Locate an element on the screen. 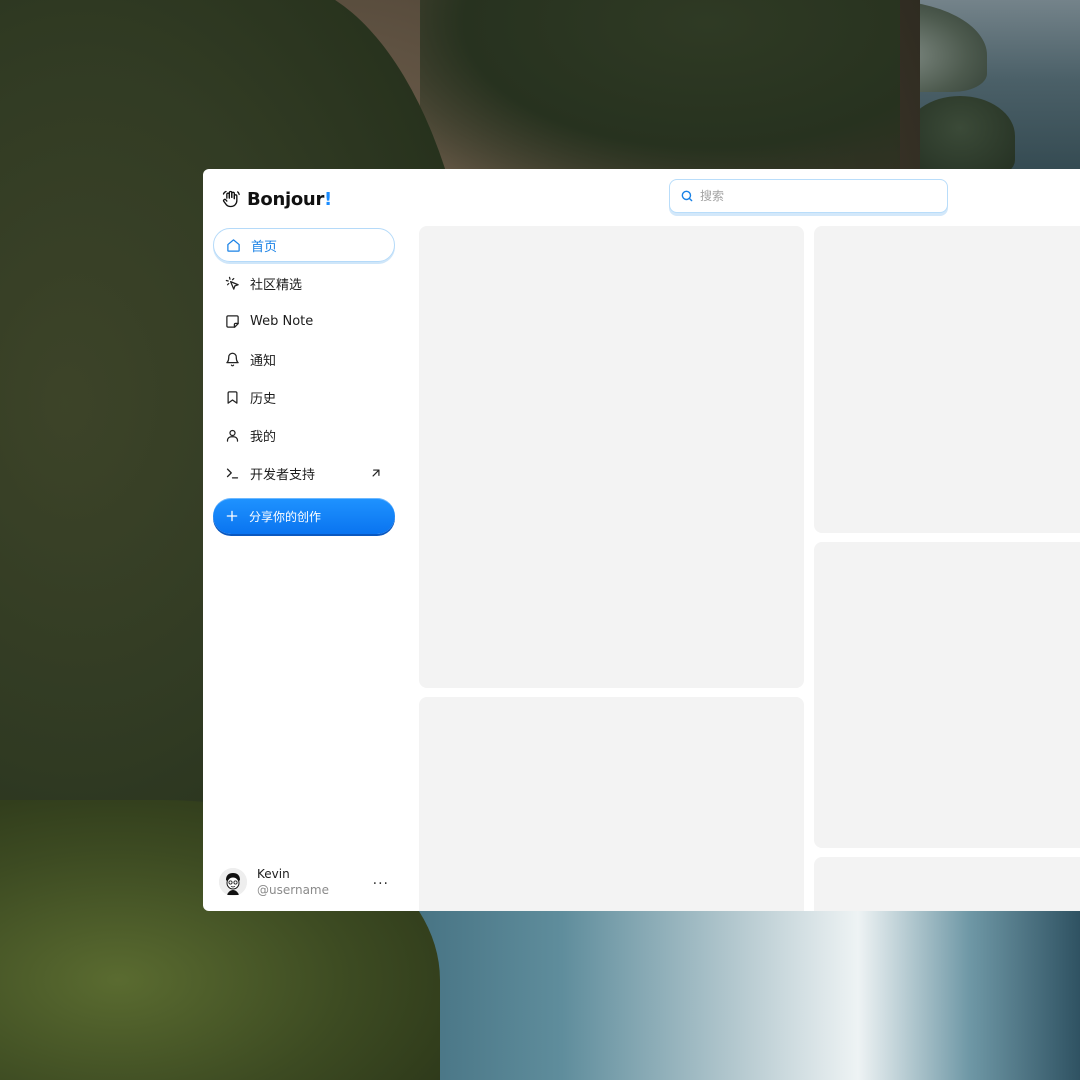  sidebar-item-label: 通知 is located at coordinates (263, 361).